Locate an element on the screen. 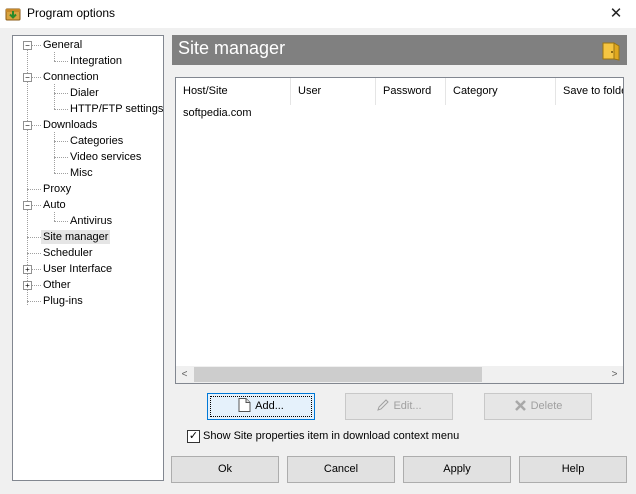  expand-other-icon: + is located at coordinates (27, 285).